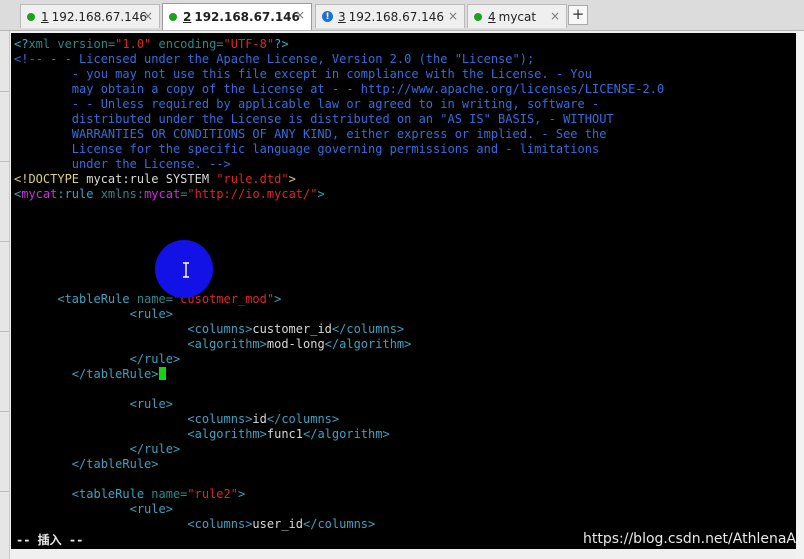 This screenshot has width=804, height=559. What do you see at coordinates (342, 16) in the screenshot?
I see `tab-number: 3` at bounding box center [342, 16].